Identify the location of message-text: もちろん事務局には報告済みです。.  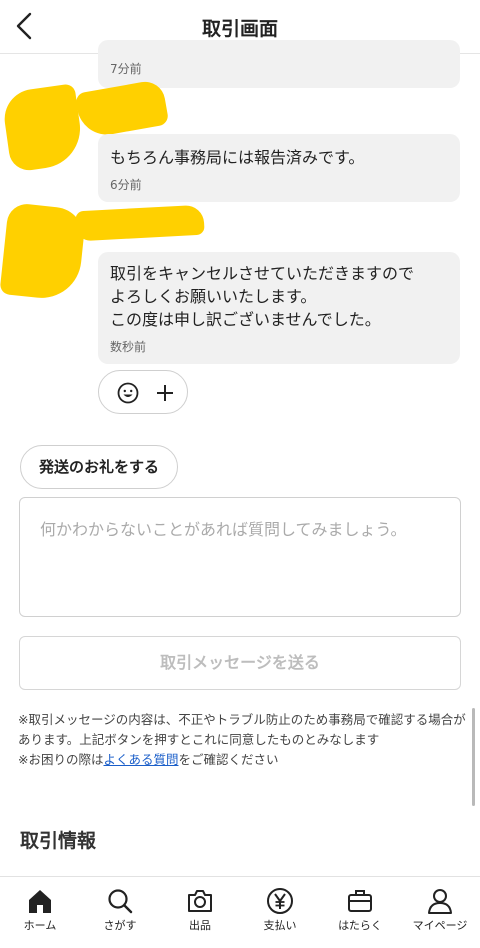
(237, 157).